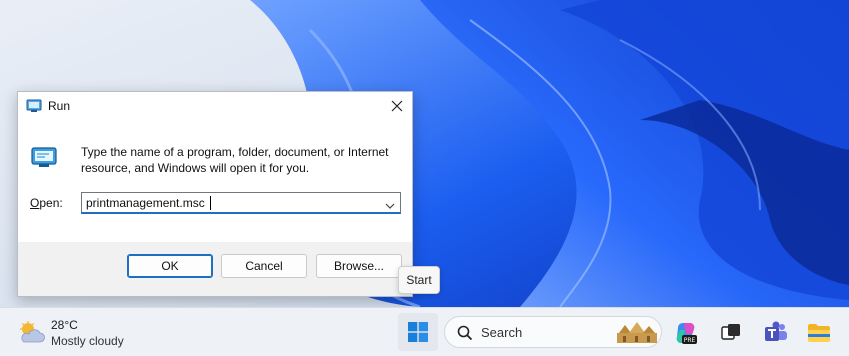 Image resolution: width=849 pixels, height=356 pixels. Describe the element at coordinates (731, 333) in the screenshot. I see `task-view-icon` at that location.